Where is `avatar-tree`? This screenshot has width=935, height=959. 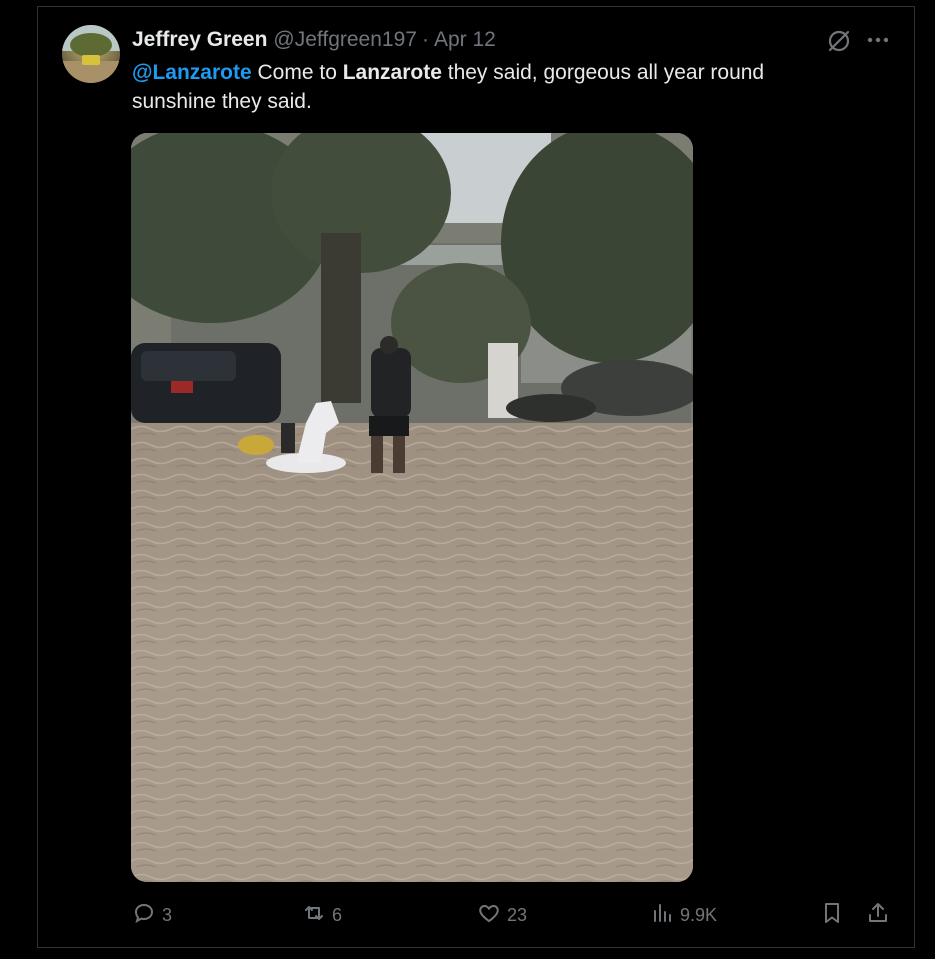
avatar-tree is located at coordinates (91, 45).